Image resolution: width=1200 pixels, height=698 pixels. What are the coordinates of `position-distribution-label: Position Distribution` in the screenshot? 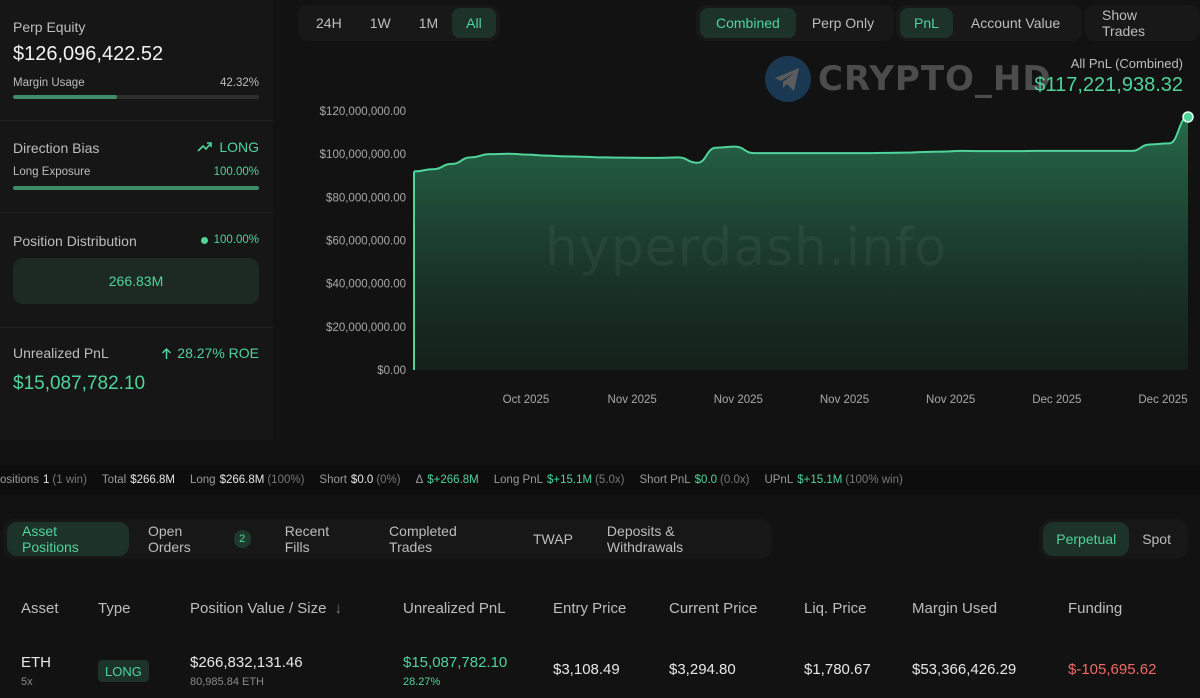 It's located at (75, 241).